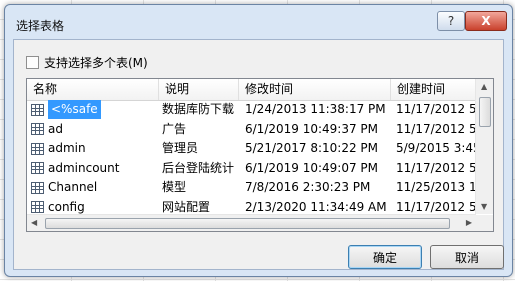  What do you see at coordinates (437, 187) in the screenshot?
I see `row-created: 11/25/2013 10:` at bounding box center [437, 187].